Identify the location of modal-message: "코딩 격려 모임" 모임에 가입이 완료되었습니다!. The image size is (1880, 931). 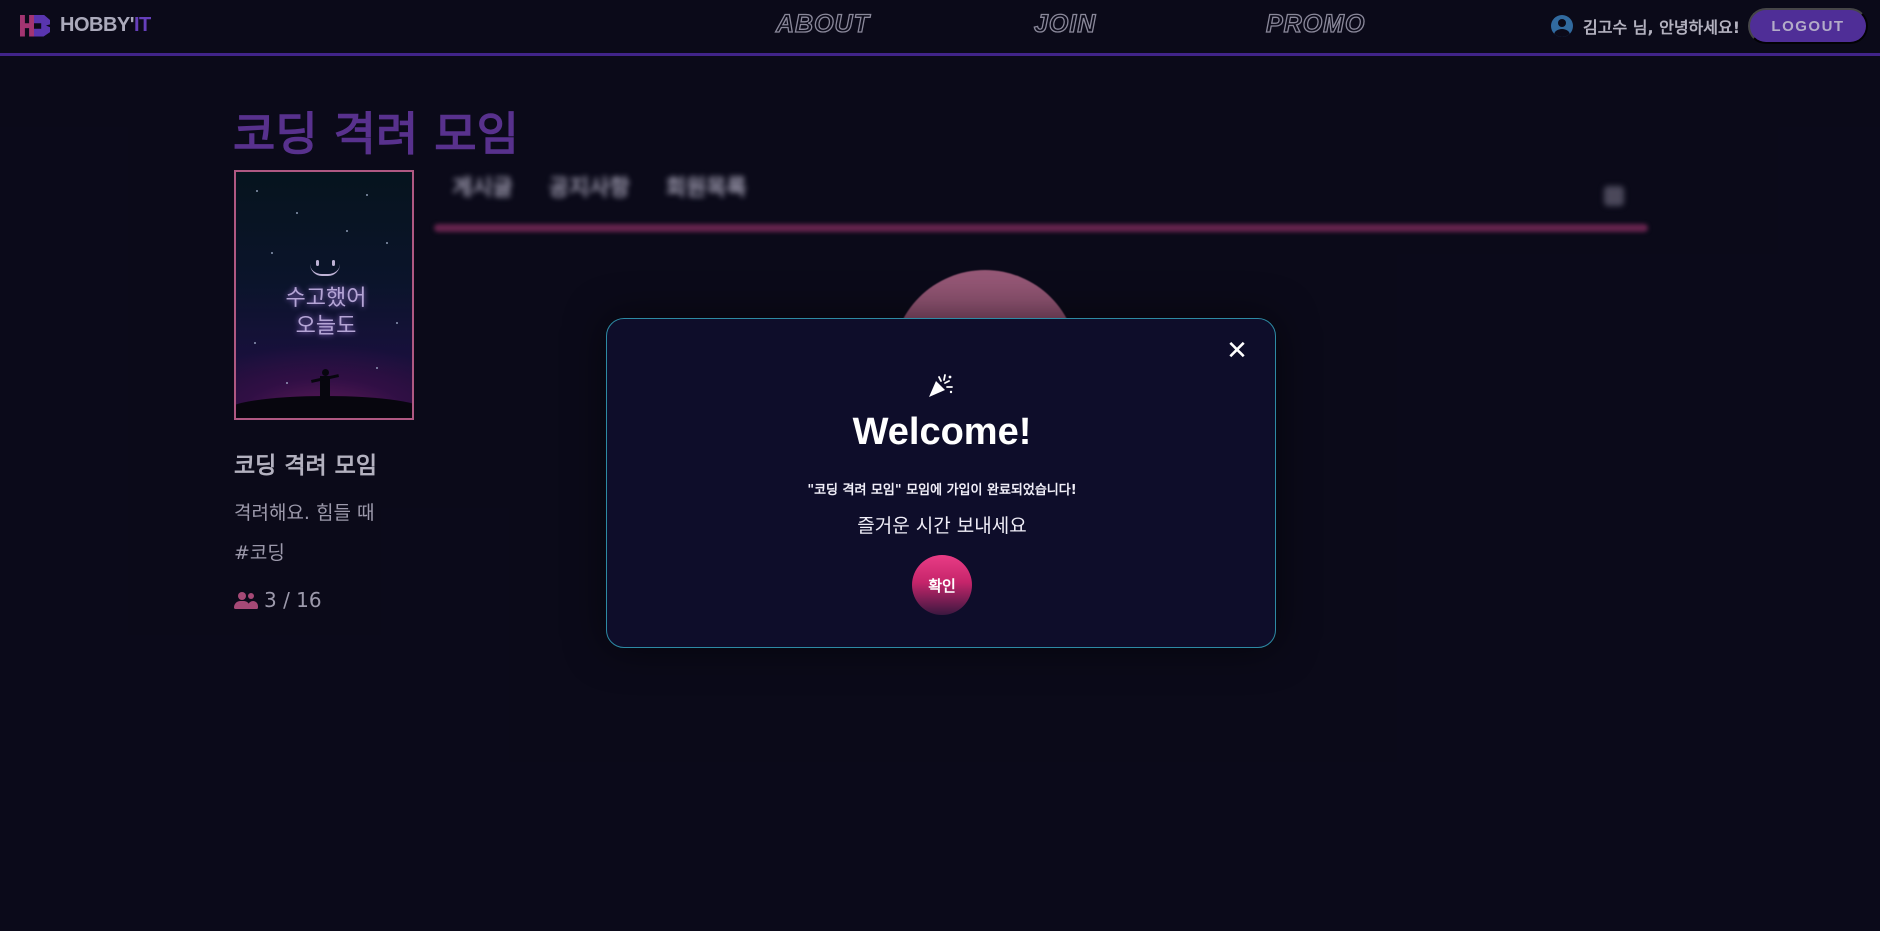
(942, 490).